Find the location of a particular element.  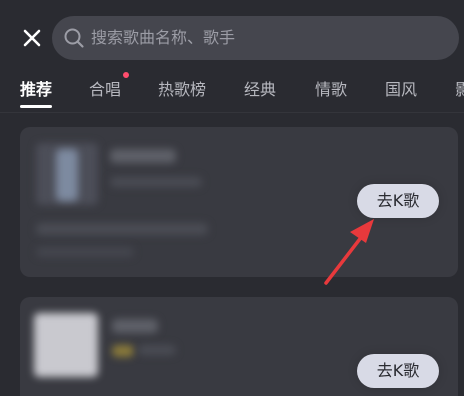

tab-chorus: 合唱 is located at coordinates (105, 90).